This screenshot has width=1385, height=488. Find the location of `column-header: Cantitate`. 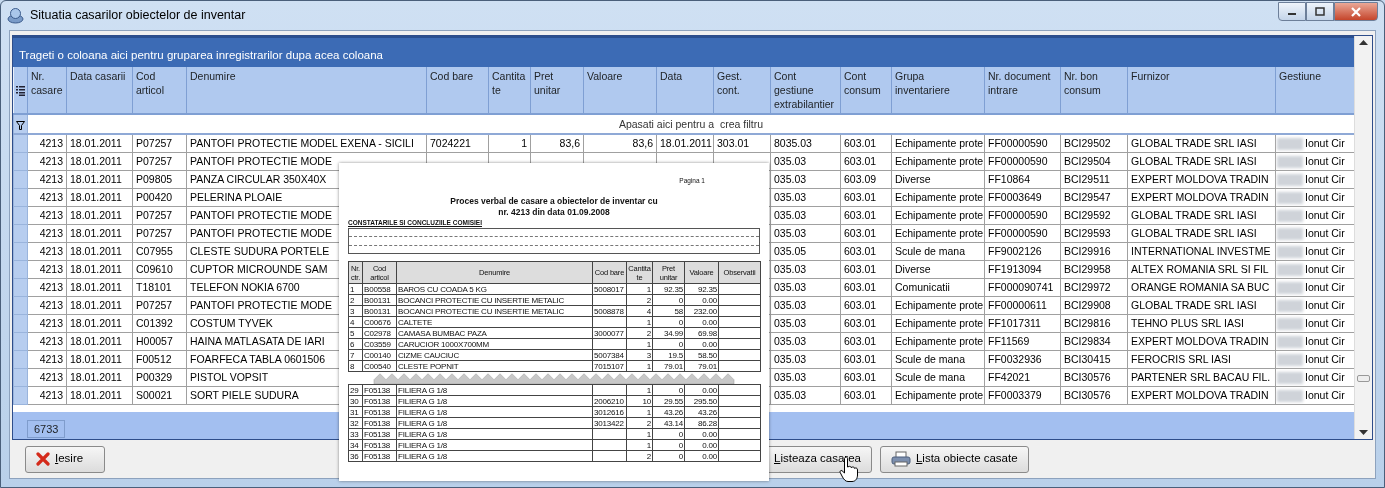

column-header: Cantitate is located at coordinates (509, 90).